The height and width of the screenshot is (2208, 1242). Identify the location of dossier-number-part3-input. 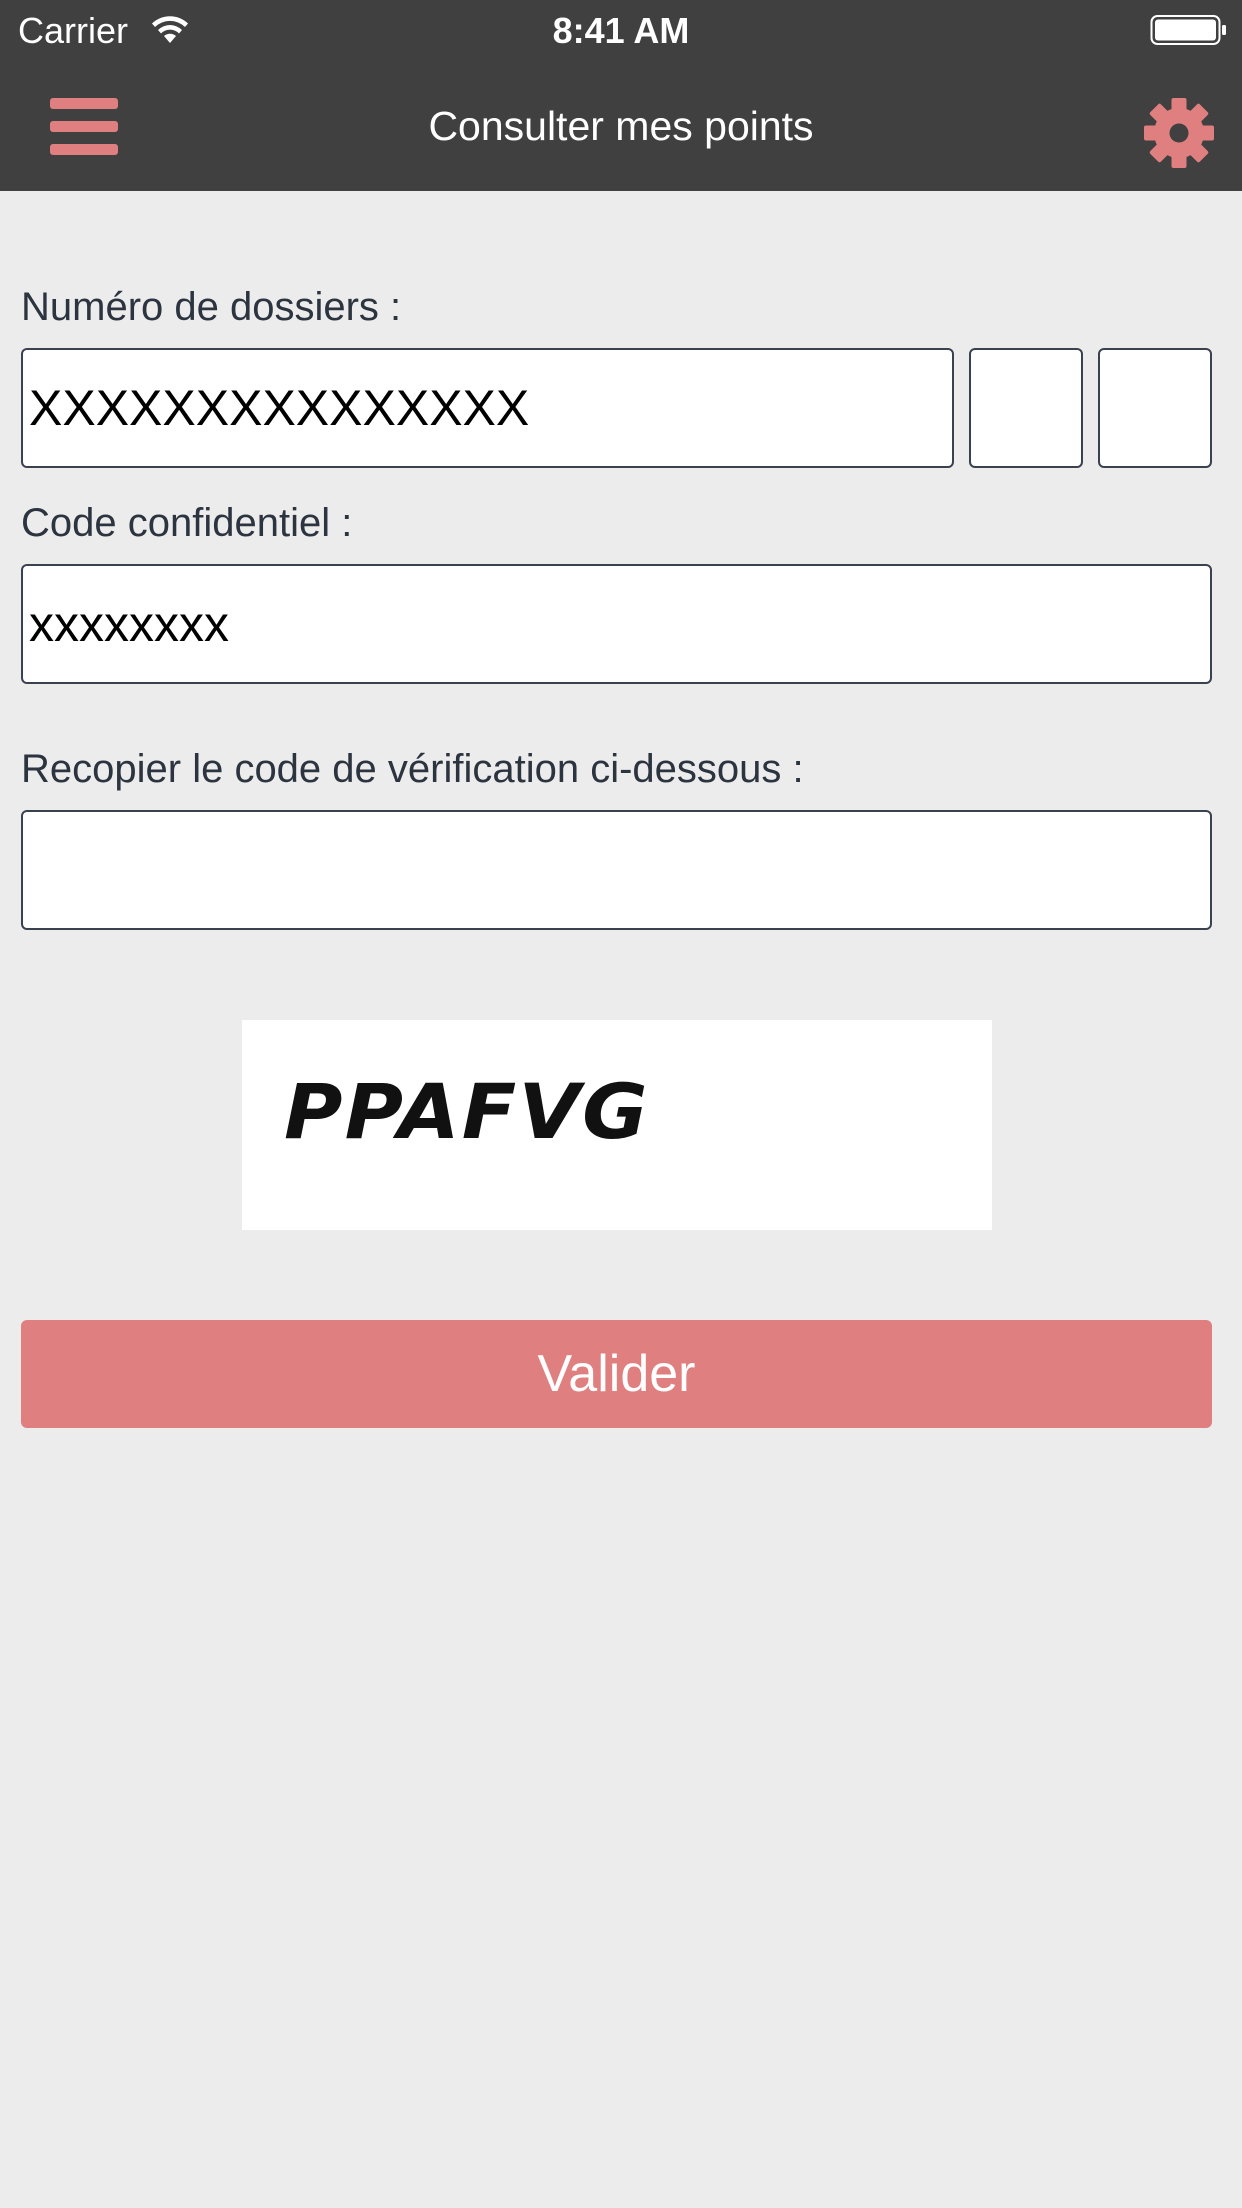
(1155, 408).